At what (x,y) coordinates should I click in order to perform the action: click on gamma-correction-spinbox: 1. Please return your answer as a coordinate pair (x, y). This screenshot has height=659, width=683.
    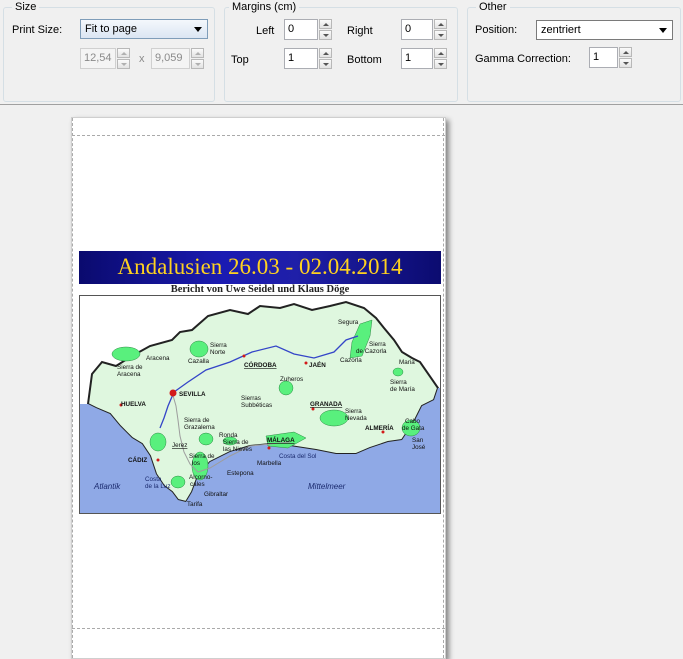
    Looking at the image, I should click on (610, 57).